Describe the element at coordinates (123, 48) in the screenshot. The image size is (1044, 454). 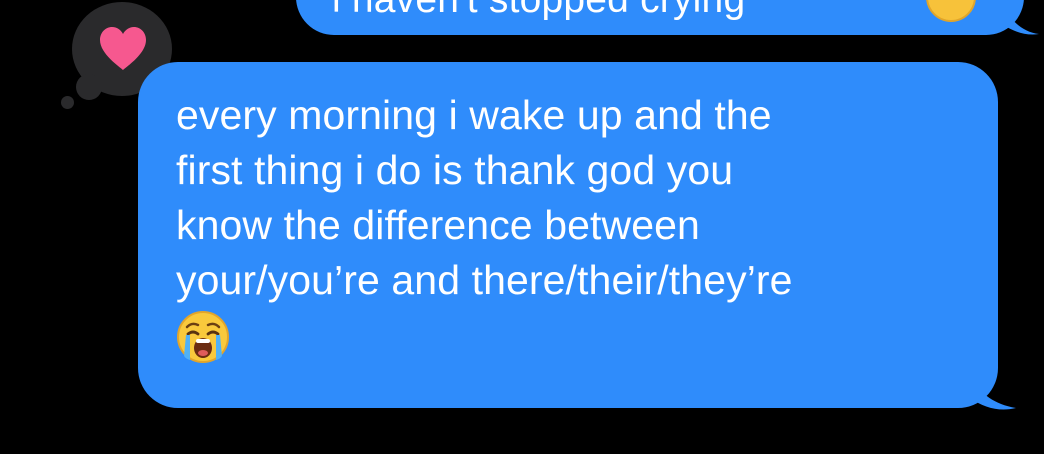
I see `heart-icon` at that location.